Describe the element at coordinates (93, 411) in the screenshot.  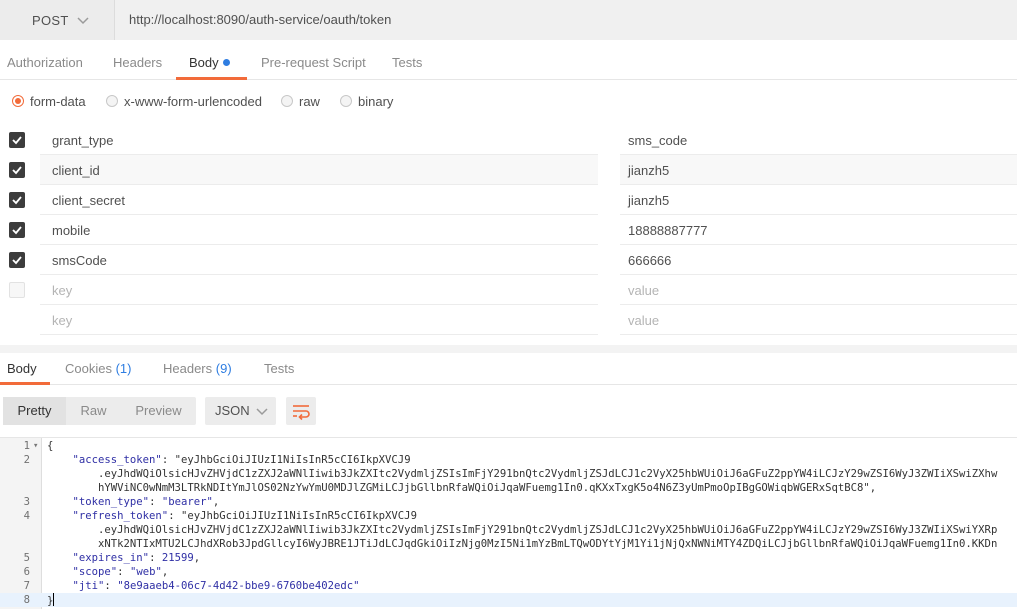
I see `view-raw-button: Raw` at that location.